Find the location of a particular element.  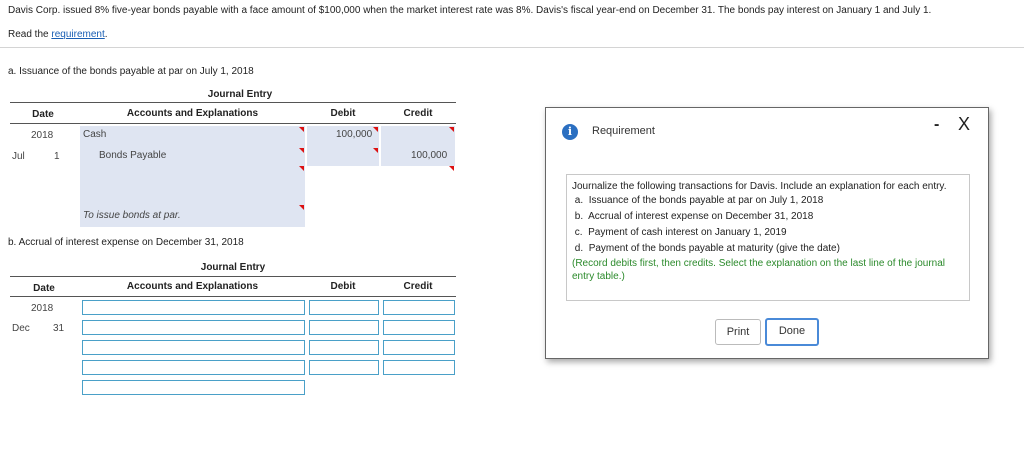

part-b-header-accounts: Accounts and Explanations is located at coordinates (192, 286).